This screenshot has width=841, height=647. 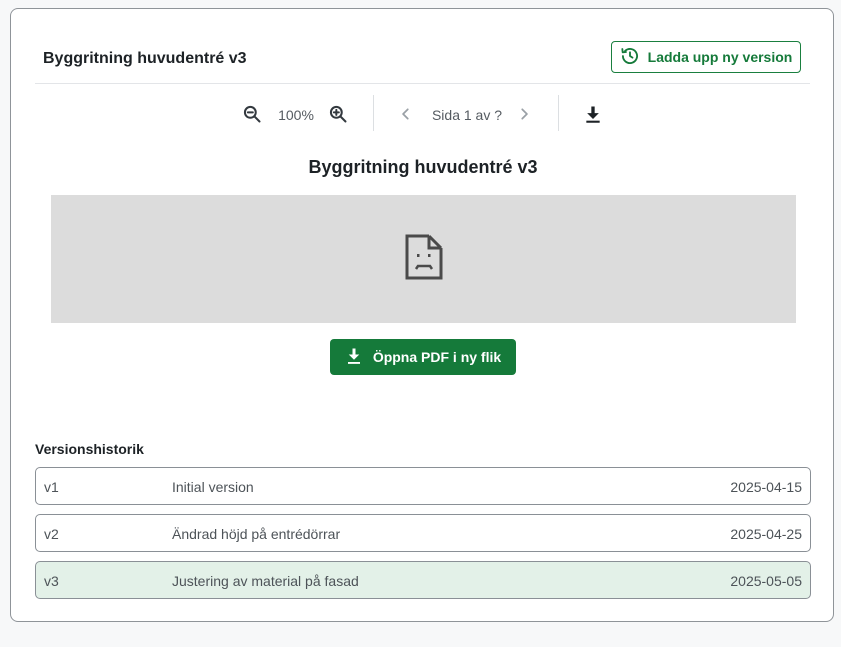 What do you see at coordinates (338, 114) in the screenshot?
I see `zoom-in-icon` at bounding box center [338, 114].